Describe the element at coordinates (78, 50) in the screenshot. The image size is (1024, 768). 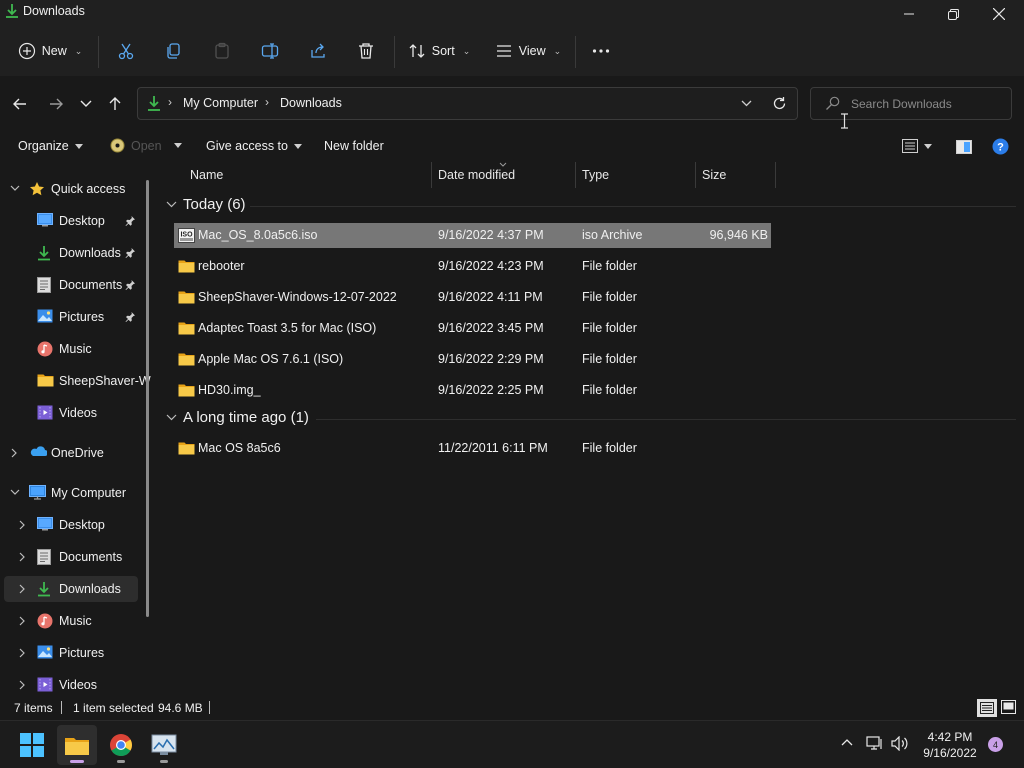
I see `chevron-down-icon: ⌄` at that location.